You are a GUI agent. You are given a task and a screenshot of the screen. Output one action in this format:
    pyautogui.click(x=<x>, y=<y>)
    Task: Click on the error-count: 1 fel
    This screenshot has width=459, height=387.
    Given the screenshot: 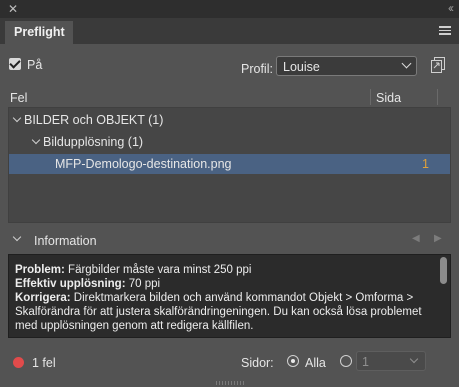 What is the action you would take?
    pyautogui.click(x=44, y=363)
    